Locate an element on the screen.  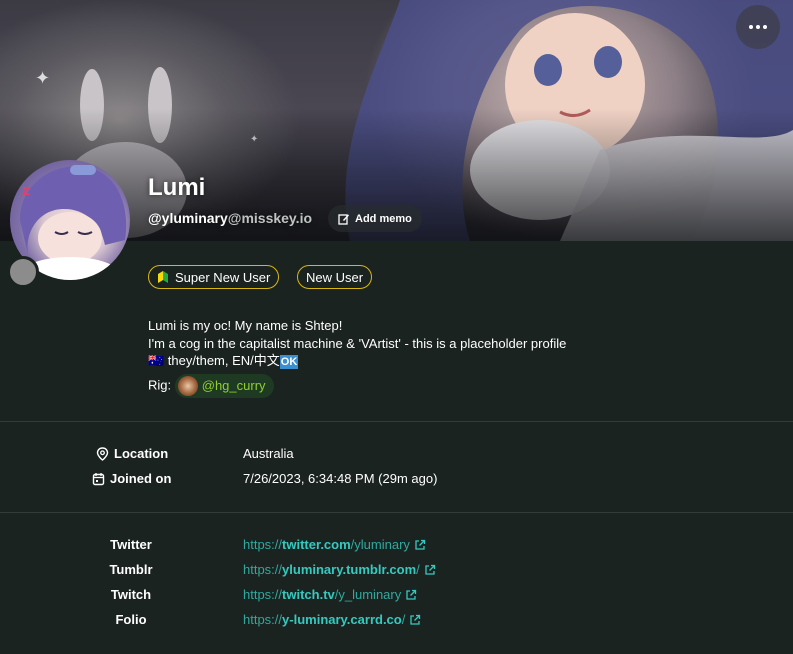
field-location-value: Australia is located at coordinates (268, 453).